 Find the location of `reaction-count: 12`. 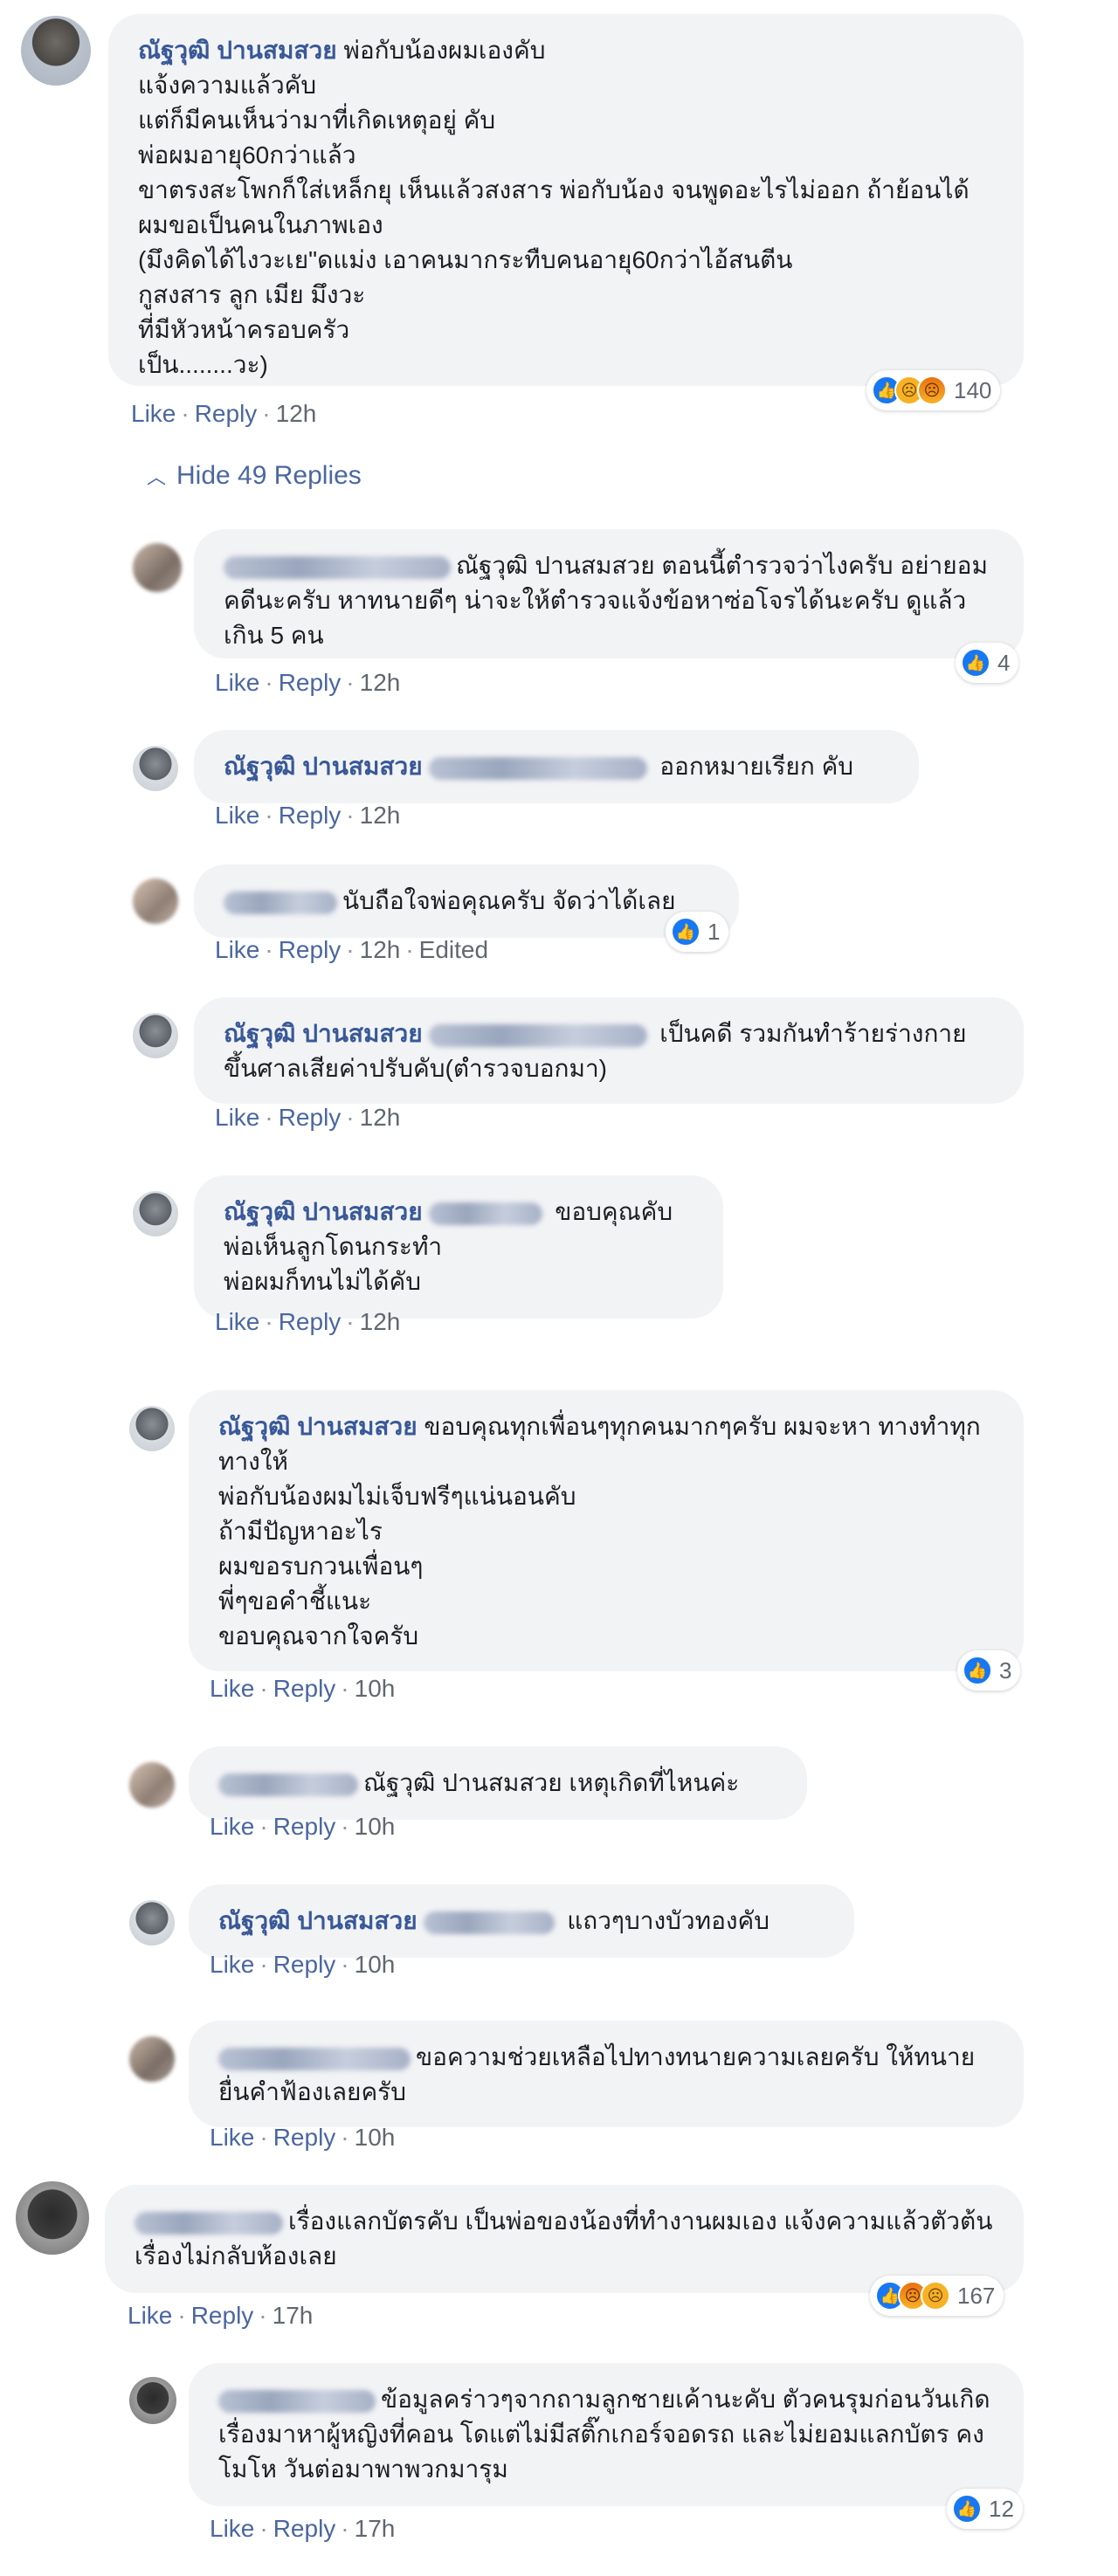

reaction-count: 12 is located at coordinates (1001, 2508).